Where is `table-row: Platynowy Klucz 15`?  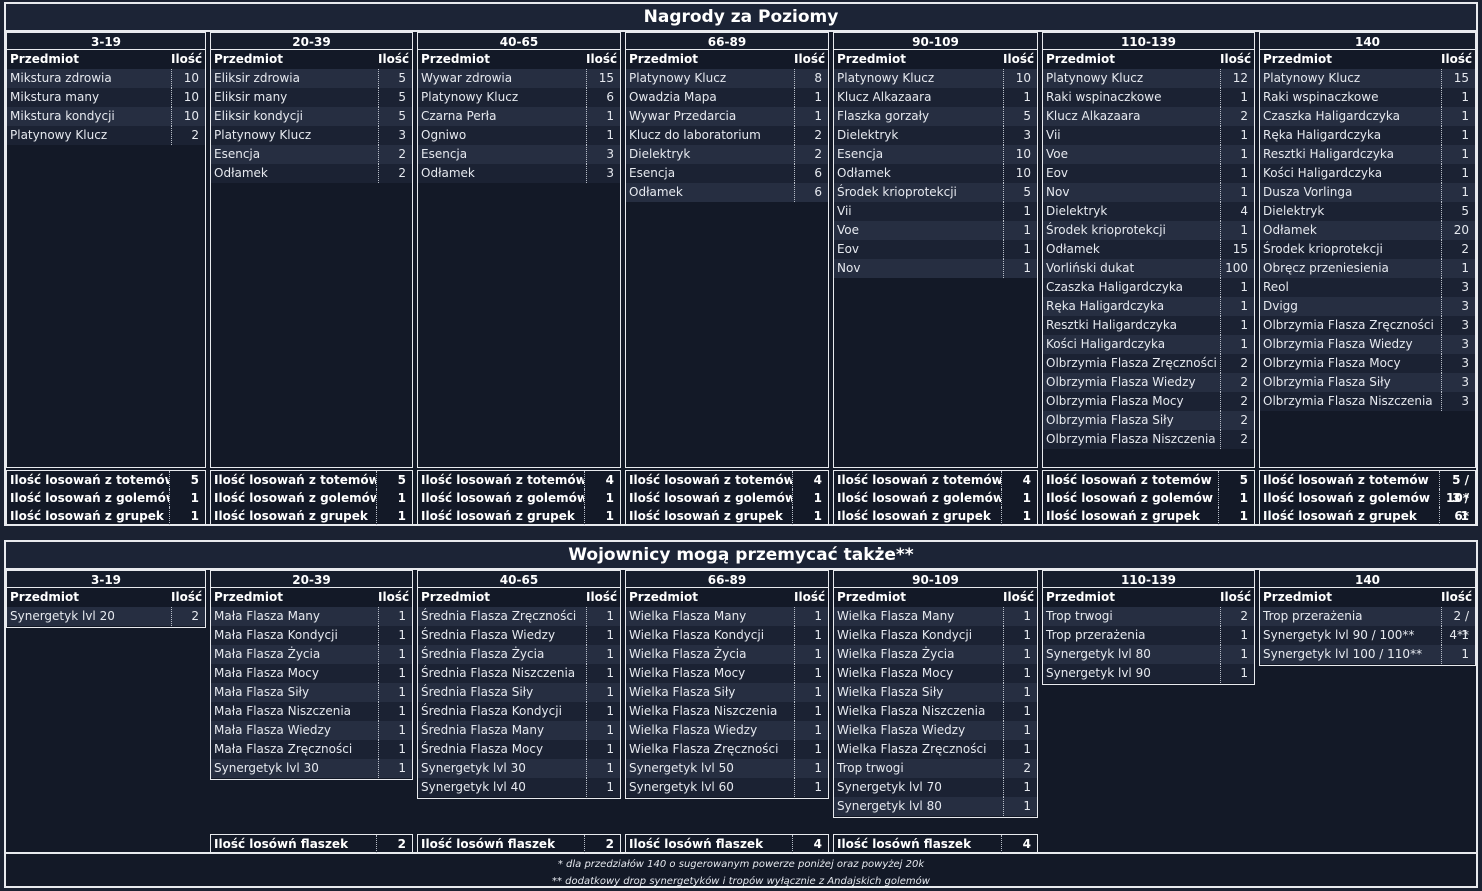
table-row: Platynowy Klucz 15 is located at coordinates (1367, 78).